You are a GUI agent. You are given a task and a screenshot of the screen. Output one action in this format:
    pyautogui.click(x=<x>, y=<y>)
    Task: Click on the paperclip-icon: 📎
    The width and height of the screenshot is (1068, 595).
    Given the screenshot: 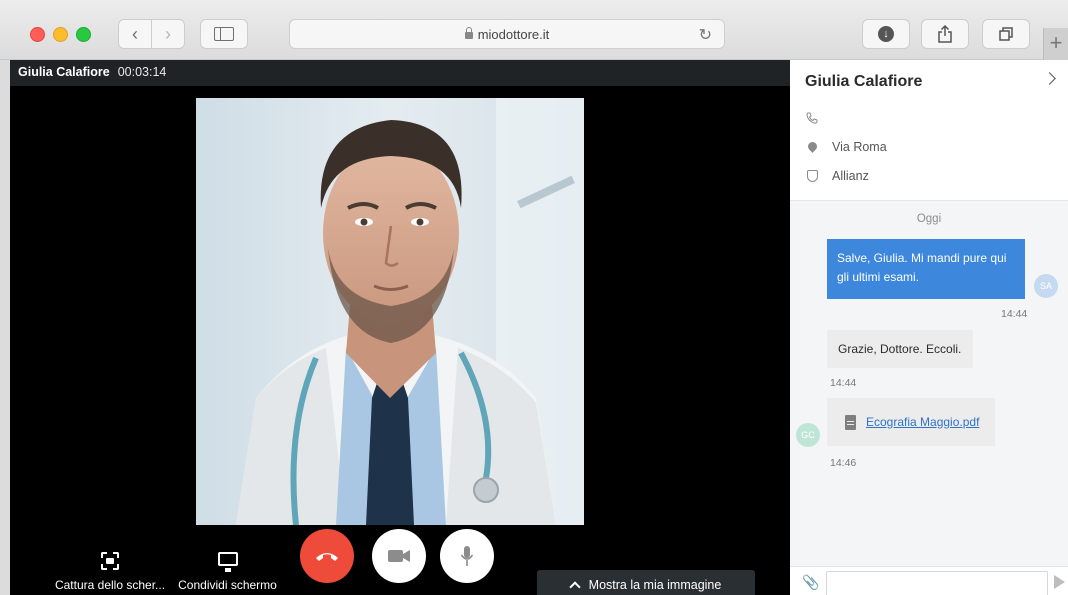 What is the action you would take?
    pyautogui.click(x=810, y=582)
    